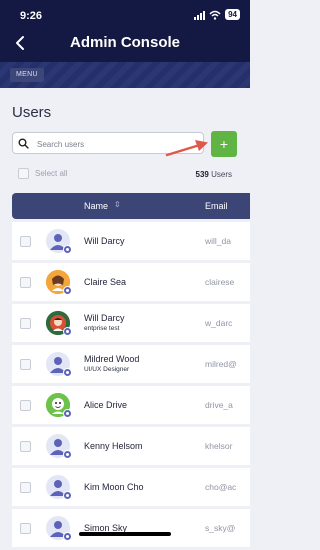 This screenshot has height=550, width=320. Describe the element at coordinates (23, 143) in the screenshot. I see `search-icon` at that location.